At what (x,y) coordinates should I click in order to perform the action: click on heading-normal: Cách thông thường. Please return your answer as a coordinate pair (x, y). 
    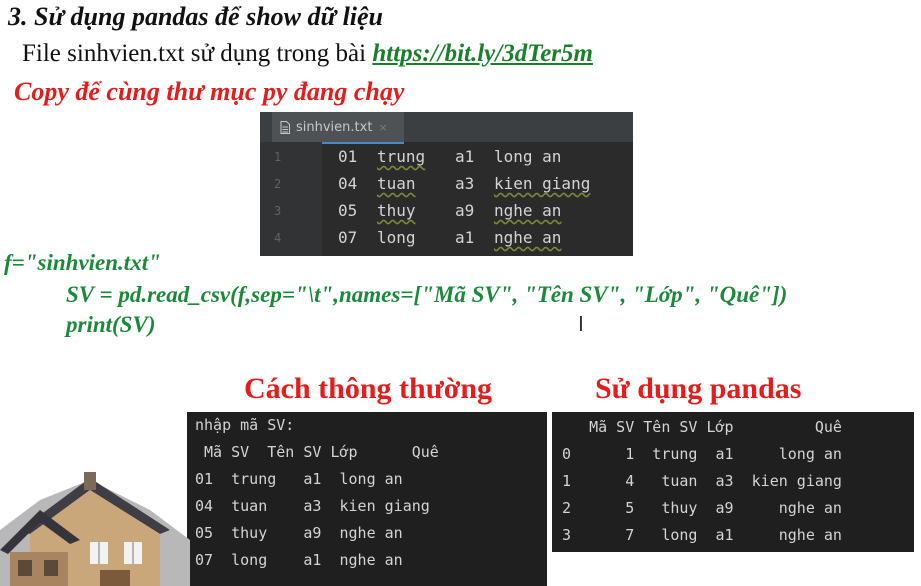
    Looking at the image, I should click on (368, 388).